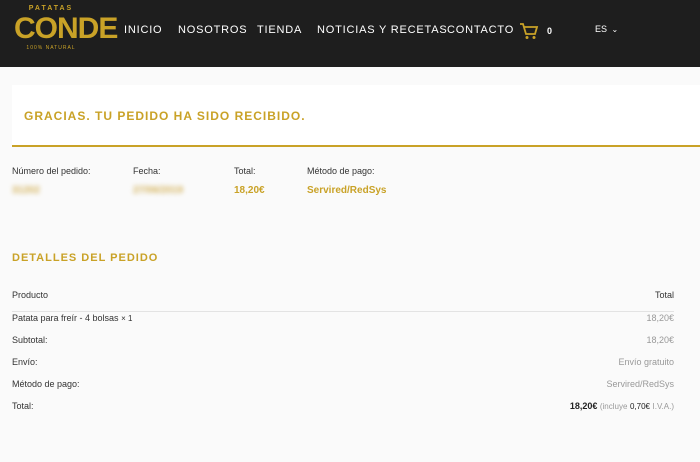 This screenshot has height=462, width=700. What do you see at coordinates (601, 29) in the screenshot?
I see `language-code: ES` at bounding box center [601, 29].